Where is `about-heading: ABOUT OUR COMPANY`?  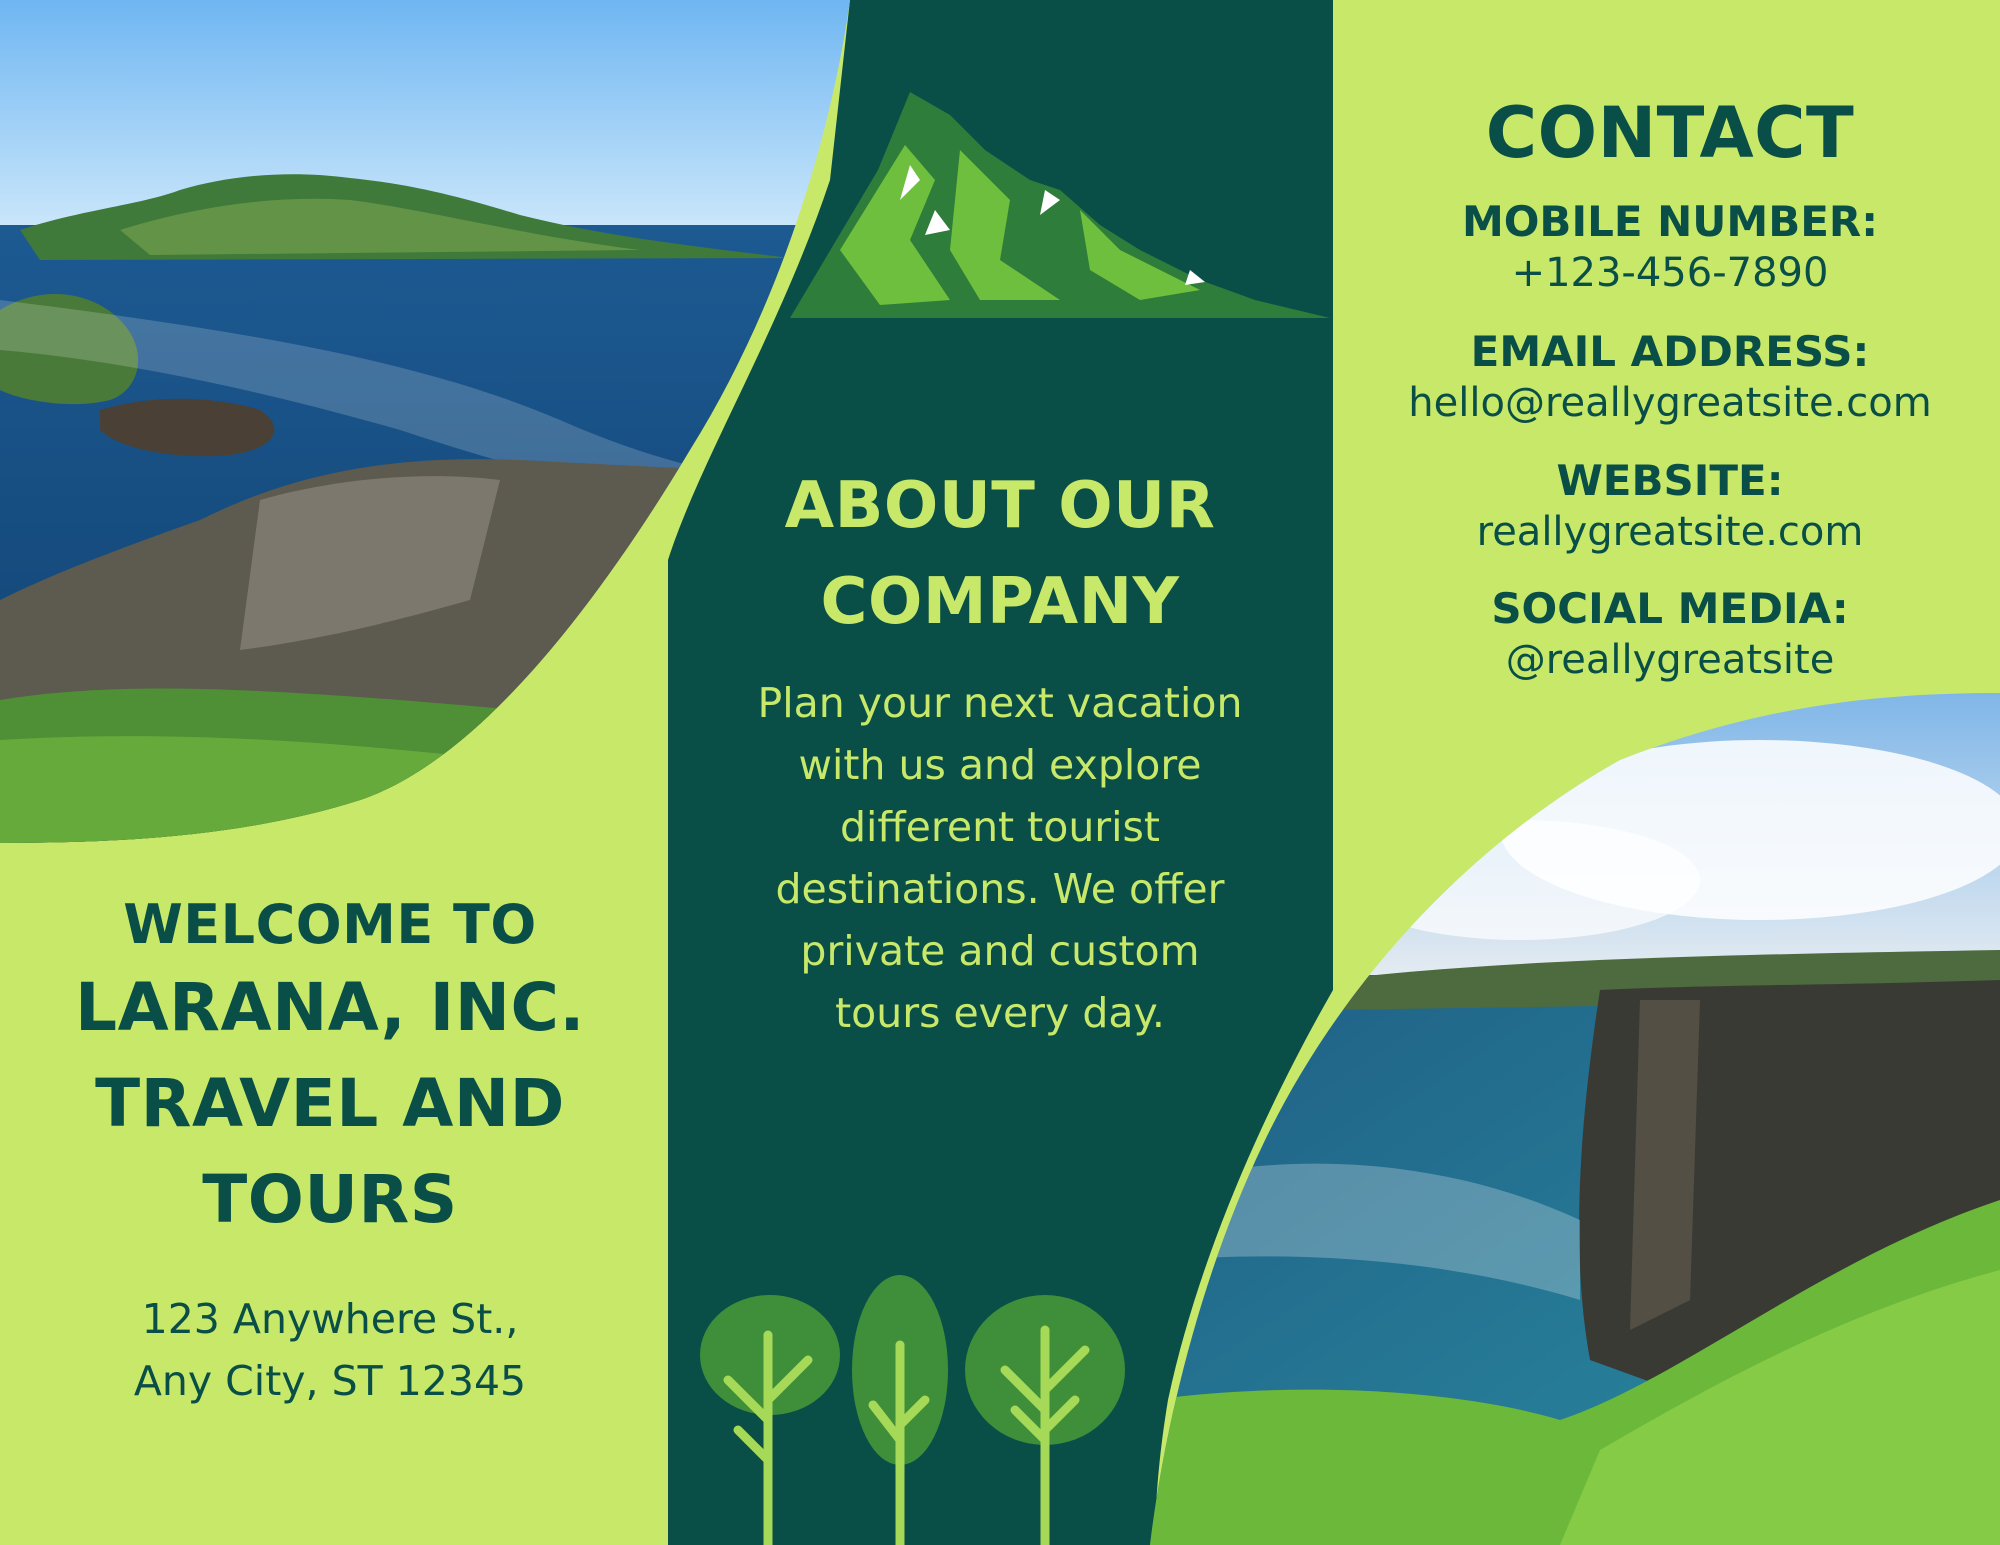
about-heading: ABOUT OUR COMPANY is located at coordinates (1000, 554).